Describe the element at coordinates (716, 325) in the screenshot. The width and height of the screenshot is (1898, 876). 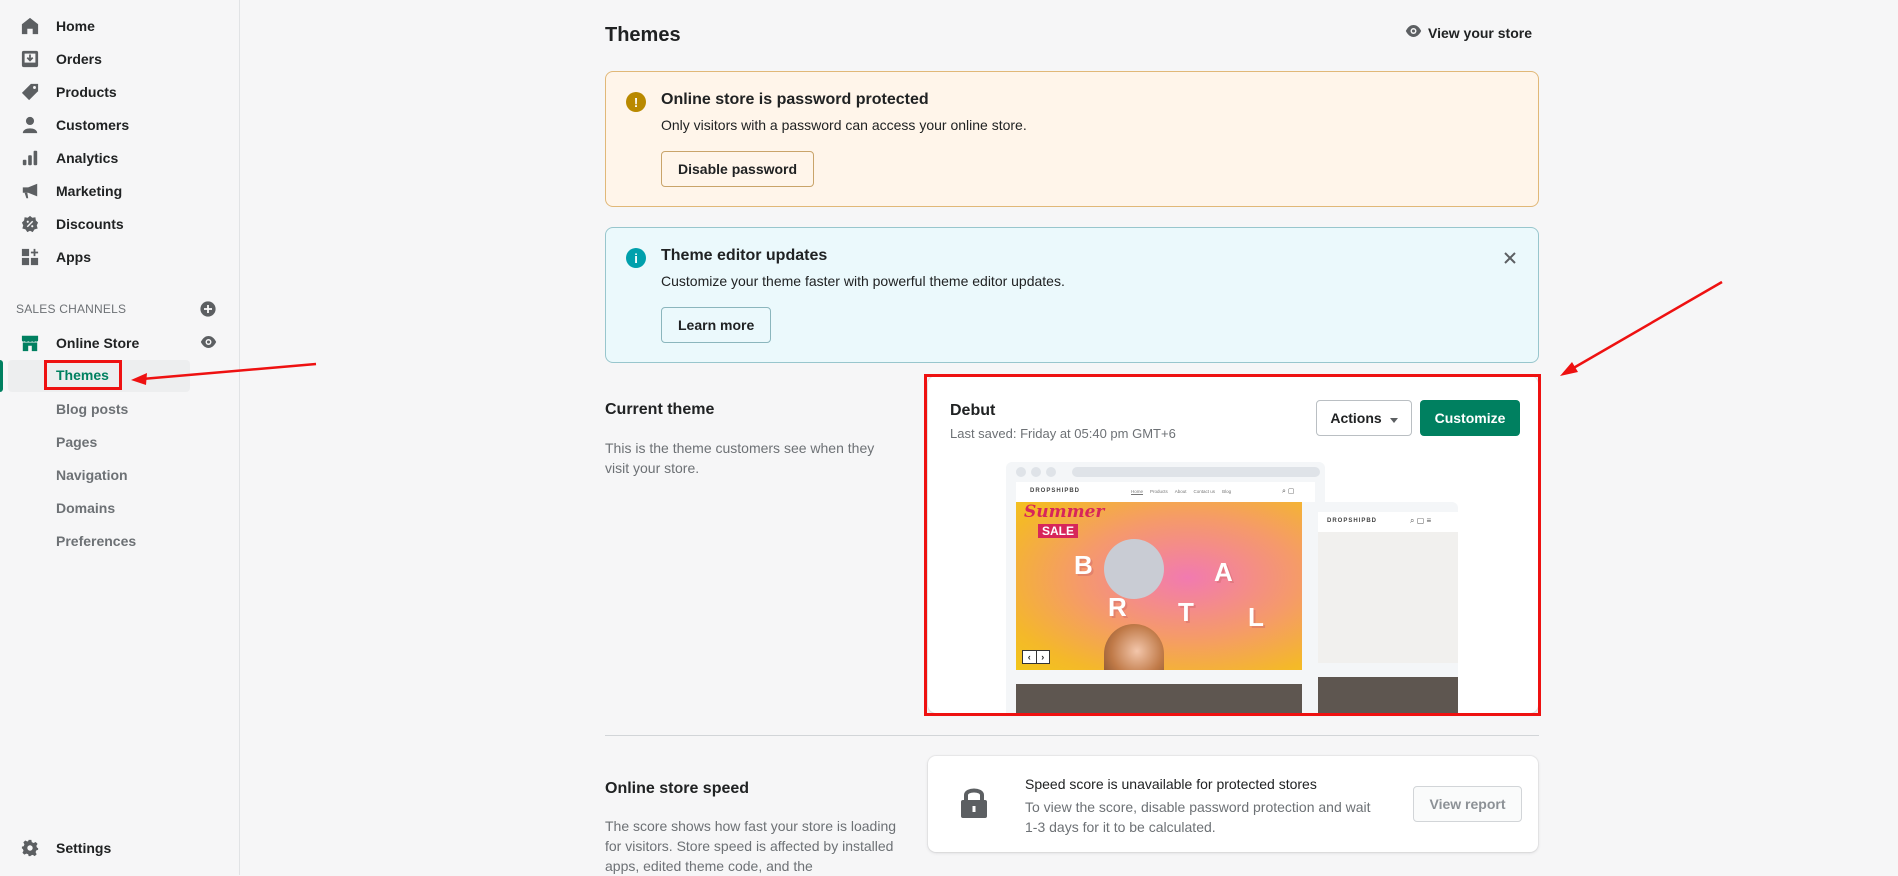
I see `learn-more-button: Learn more` at that location.